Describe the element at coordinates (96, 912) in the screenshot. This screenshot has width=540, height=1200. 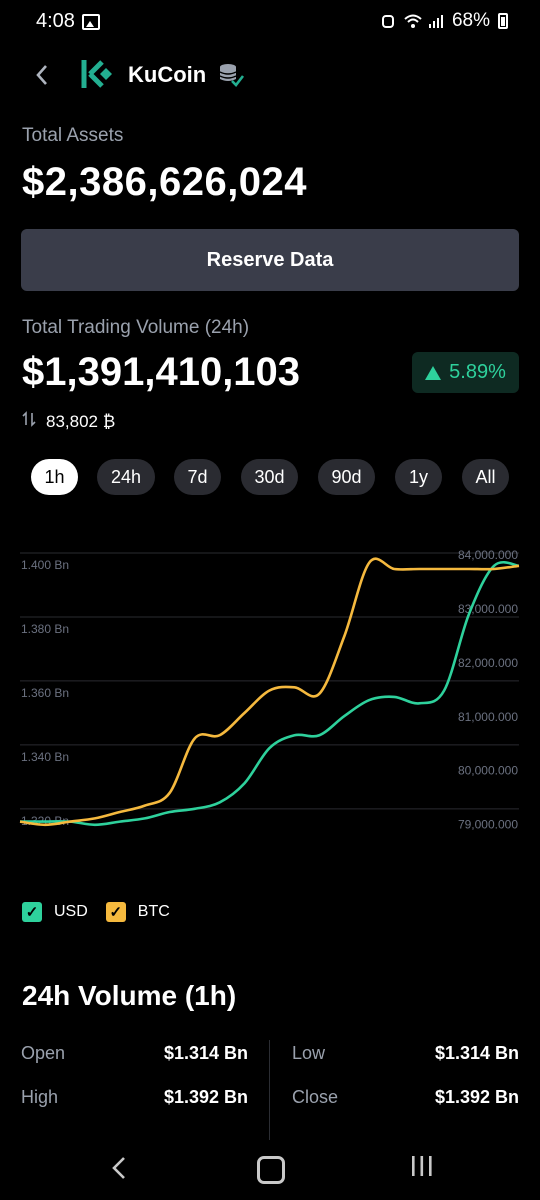
I see `chart-legend: ✓ USD ✓ BTC` at that location.